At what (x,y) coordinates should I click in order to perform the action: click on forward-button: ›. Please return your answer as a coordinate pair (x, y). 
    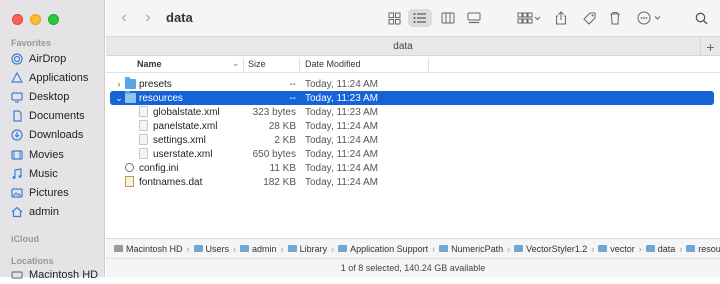
    Looking at the image, I should click on (148, 18).